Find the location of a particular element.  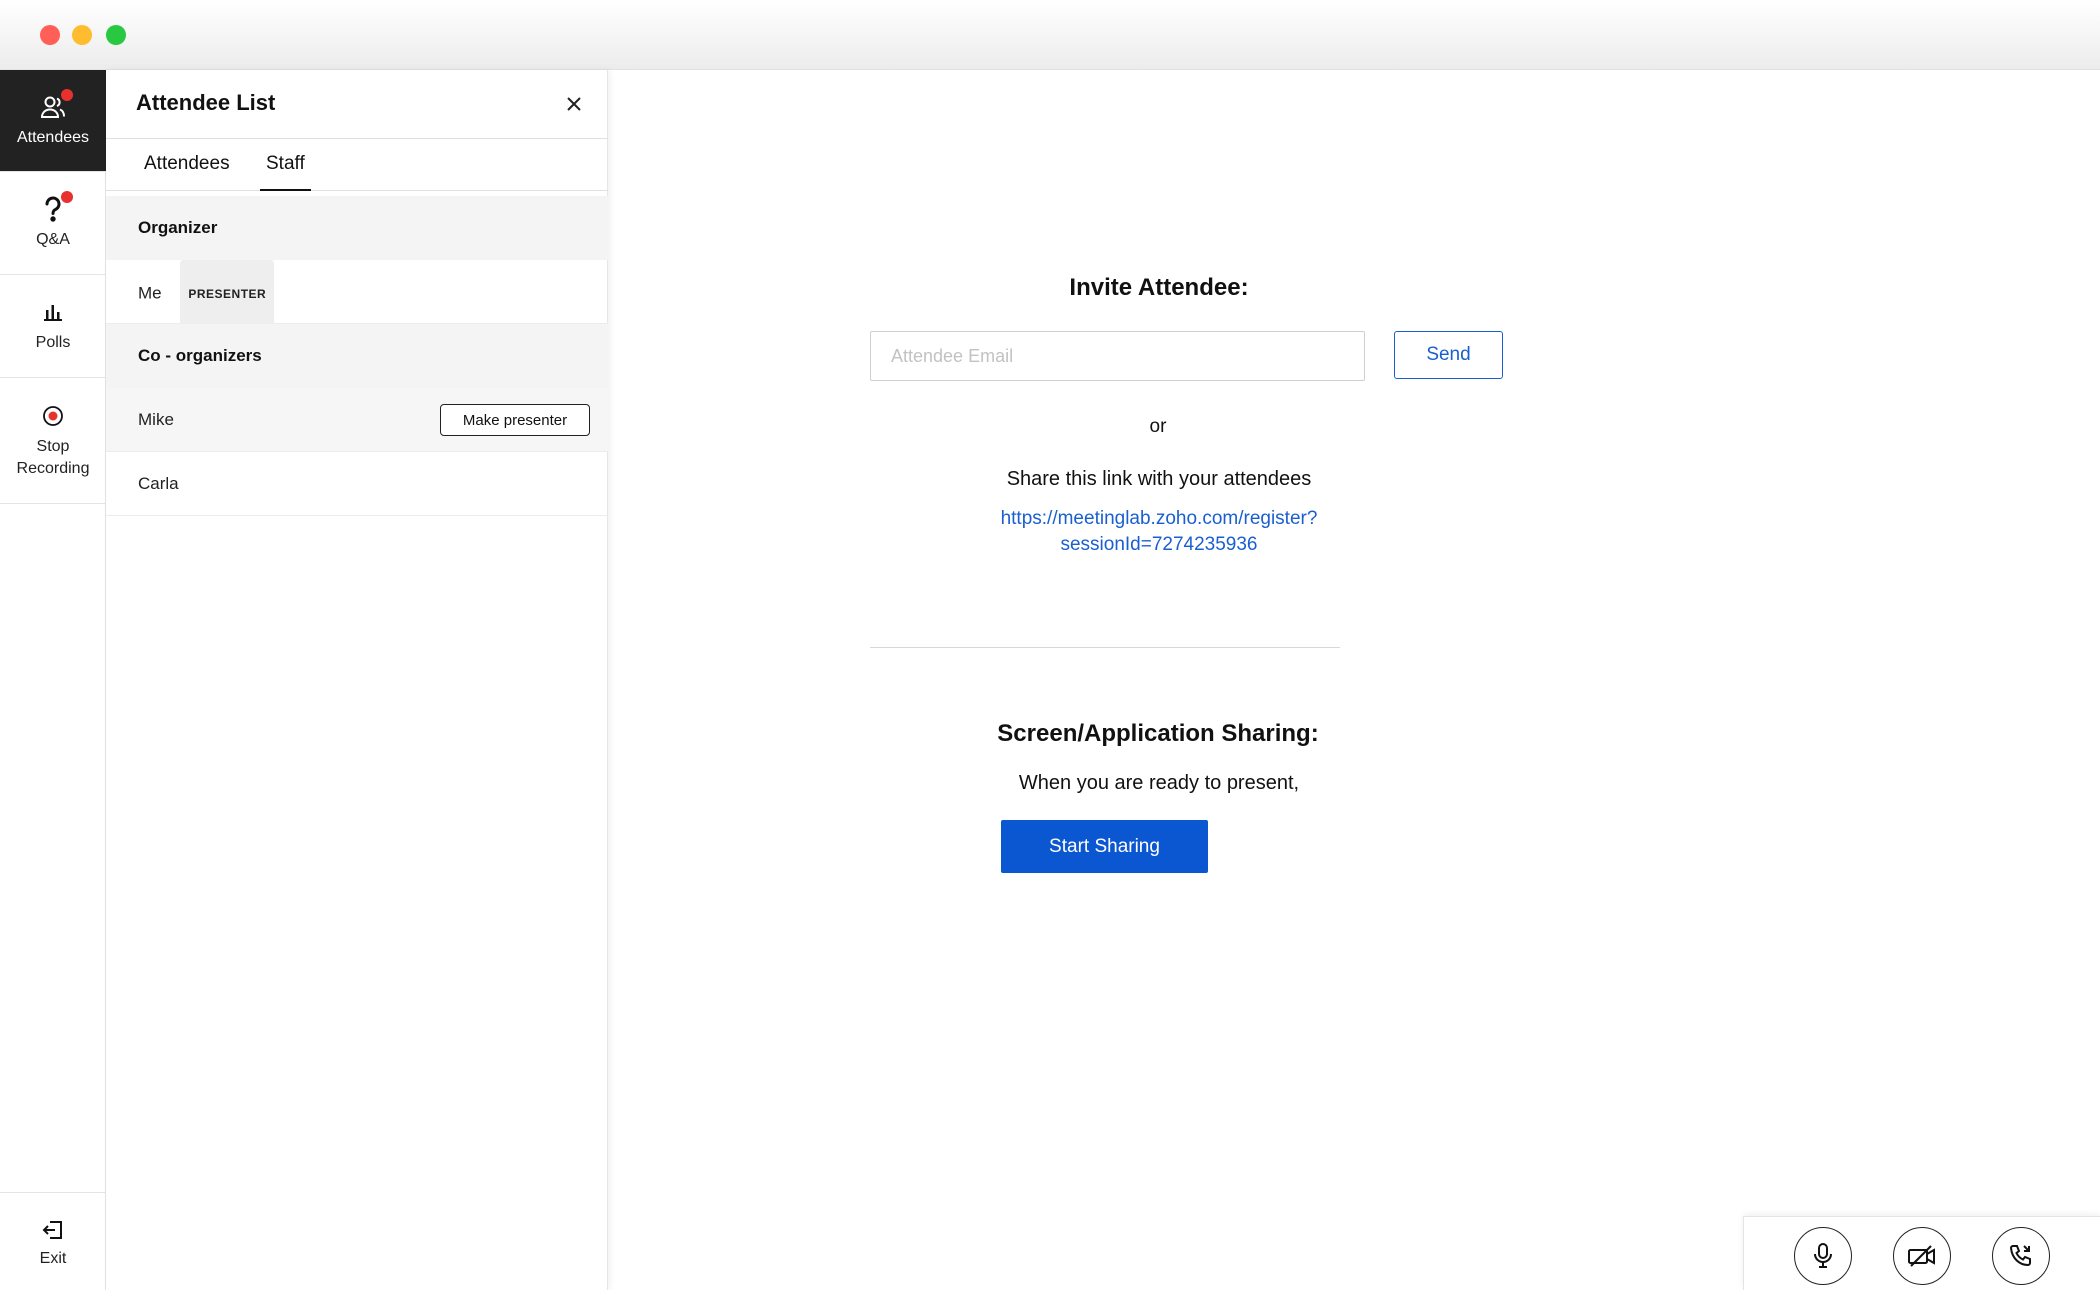

rail-item-stop-recording: Stop Recording is located at coordinates (53, 441).